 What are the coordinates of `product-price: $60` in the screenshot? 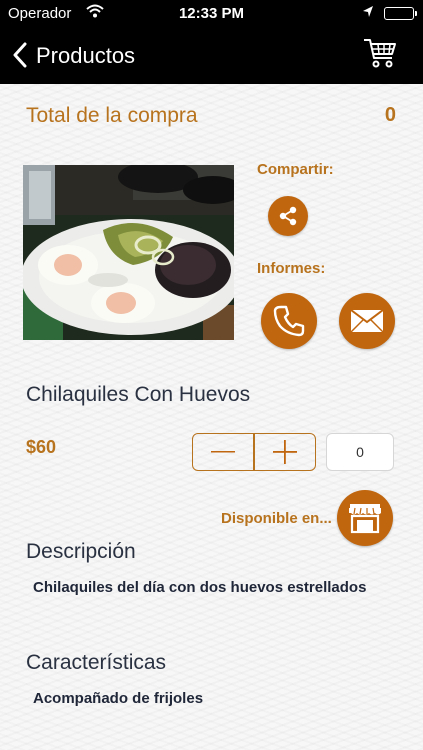 It's located at (41, 447).